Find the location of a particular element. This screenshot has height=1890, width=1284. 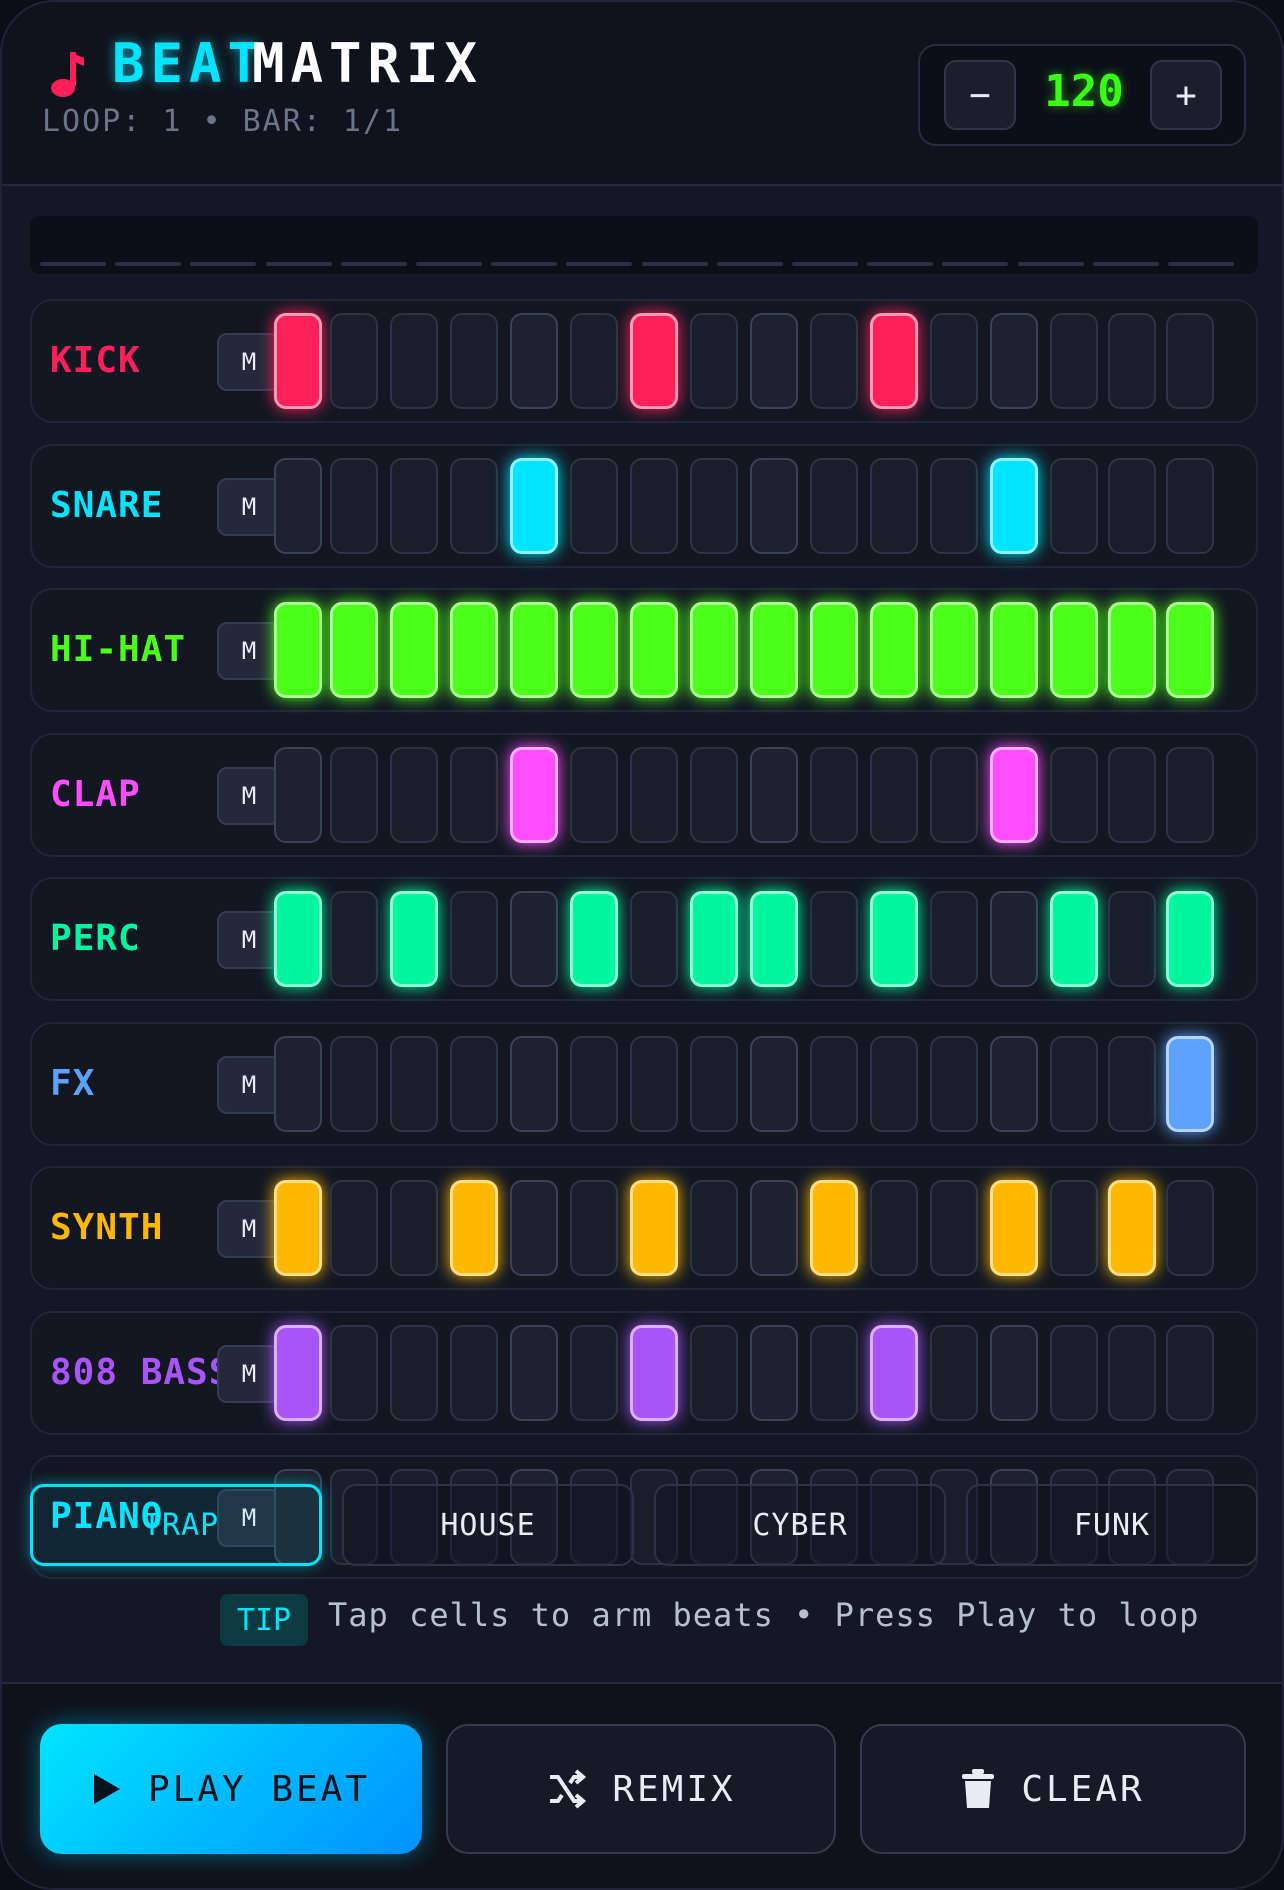

preset-funk-button: FUNK is located at coordinates (1112, 1525).